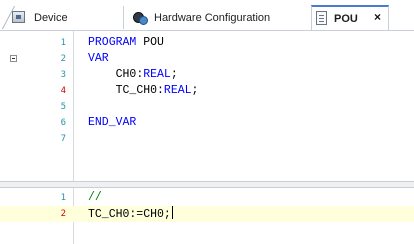 This screenshot has height=244, width=414. What do you see at coordinates (207, 198) in the screenshot?
I see `code-line: 1 //` at bounding box center [207, 198].